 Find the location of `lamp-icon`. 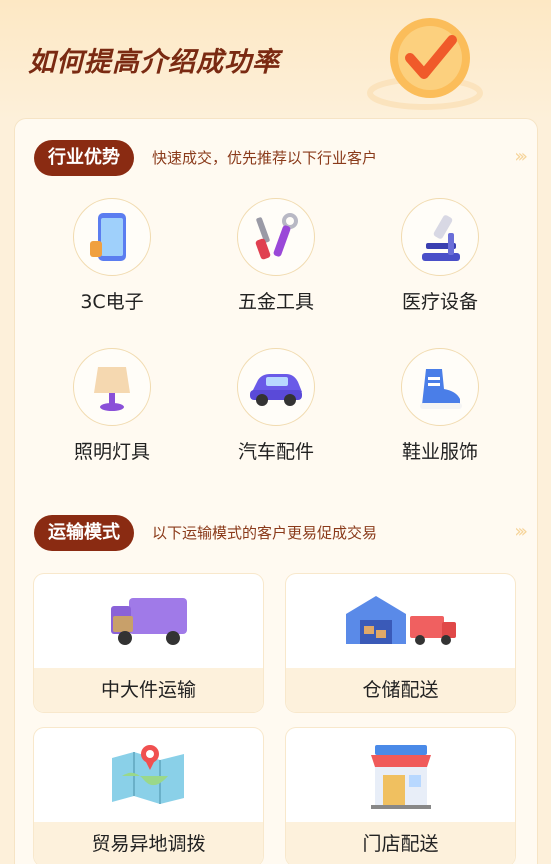

lamp-icon is located at coordinates (112, 387).